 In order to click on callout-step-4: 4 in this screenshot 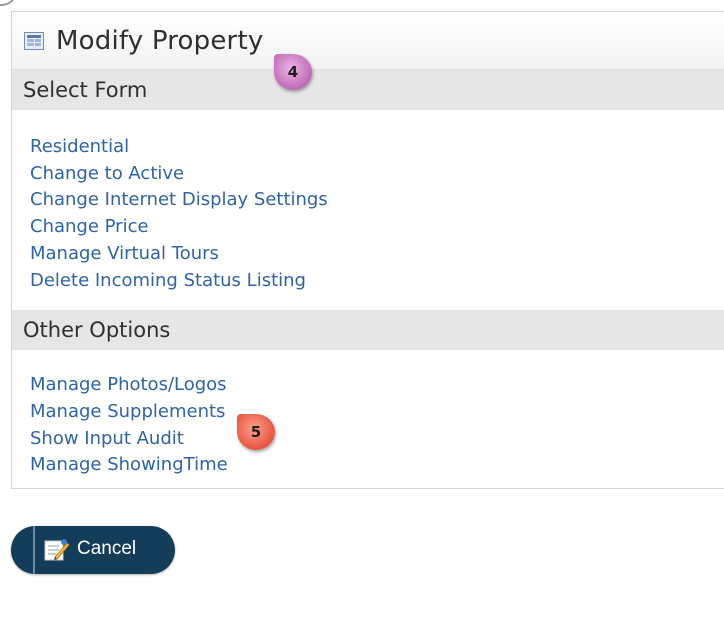, I will do `click(293, 72)`.